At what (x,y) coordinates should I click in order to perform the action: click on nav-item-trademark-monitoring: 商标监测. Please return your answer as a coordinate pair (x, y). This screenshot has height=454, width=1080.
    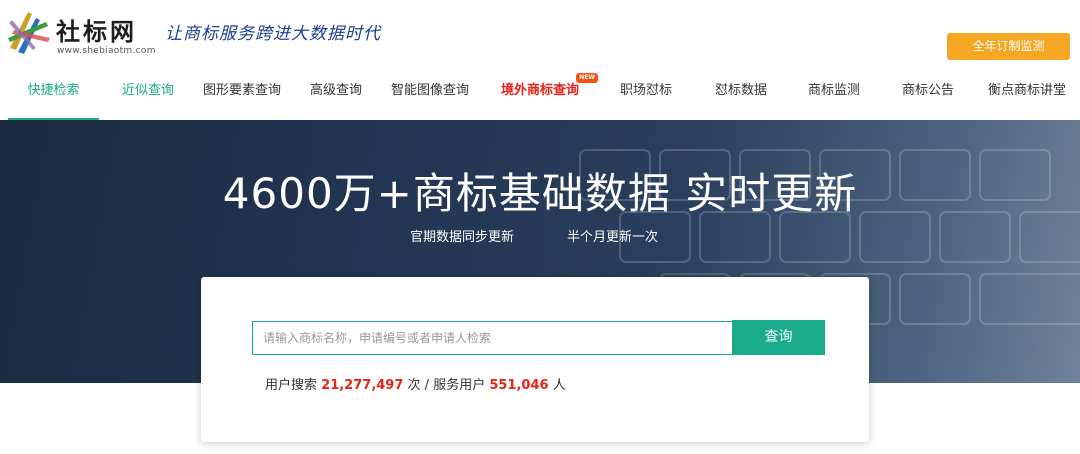
    Looking at the image, I should click on (834, 94).